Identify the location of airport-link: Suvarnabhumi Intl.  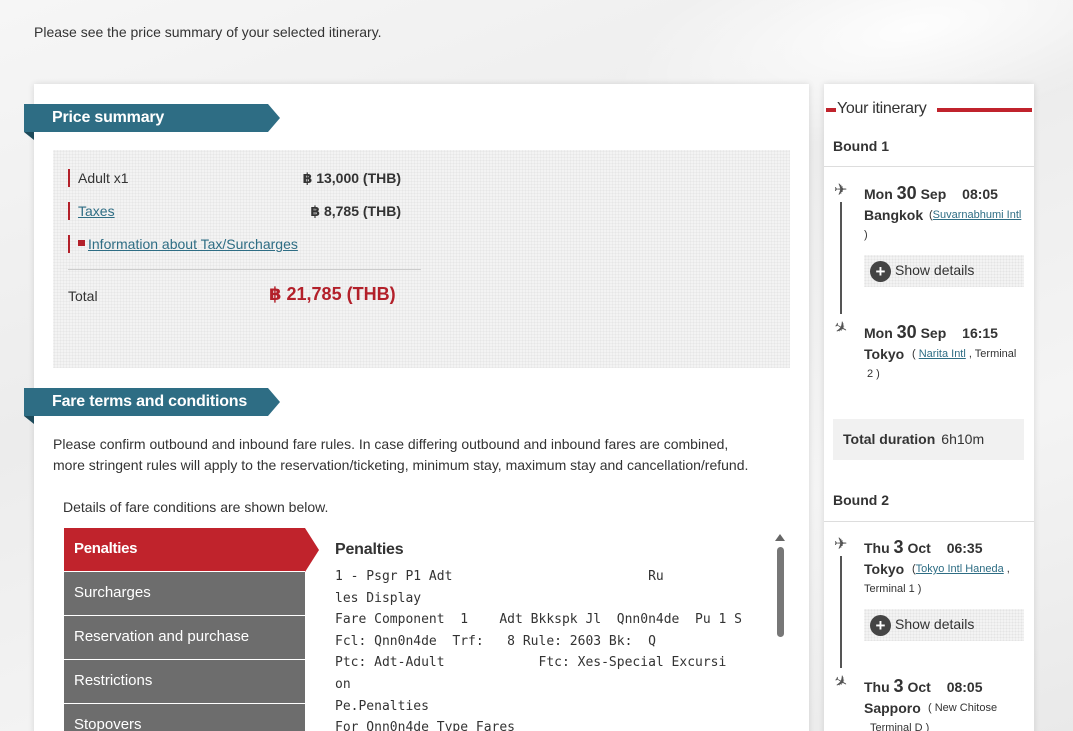
(977, 215).